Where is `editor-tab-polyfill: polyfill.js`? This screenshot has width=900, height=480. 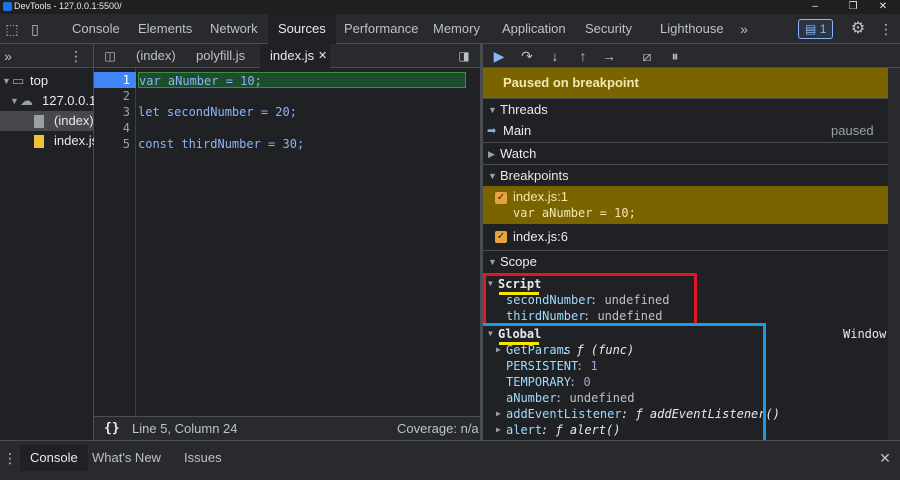 editor-tab-polyfill: polyfill.js is located at coordinates (220, 56).